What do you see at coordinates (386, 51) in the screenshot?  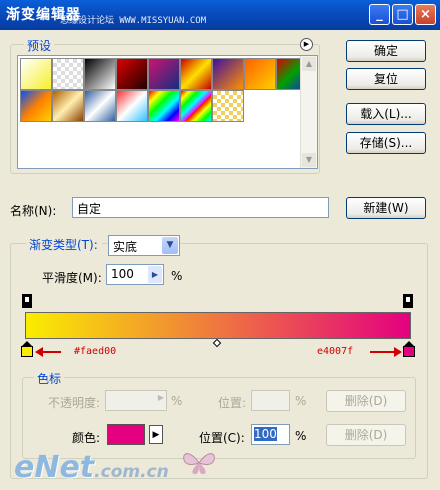 I see `ok-button: 确定` at bounding box center [386, 51].